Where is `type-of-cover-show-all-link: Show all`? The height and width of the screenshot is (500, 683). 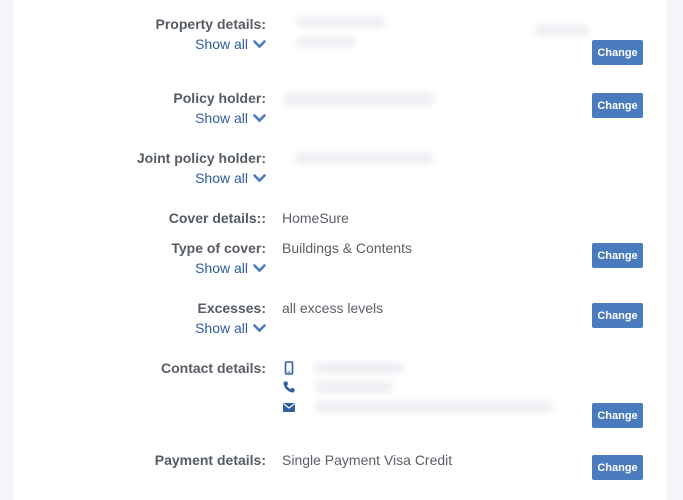
type-of-cover-show-all-link: Show all is located at coordinates (230, 268).